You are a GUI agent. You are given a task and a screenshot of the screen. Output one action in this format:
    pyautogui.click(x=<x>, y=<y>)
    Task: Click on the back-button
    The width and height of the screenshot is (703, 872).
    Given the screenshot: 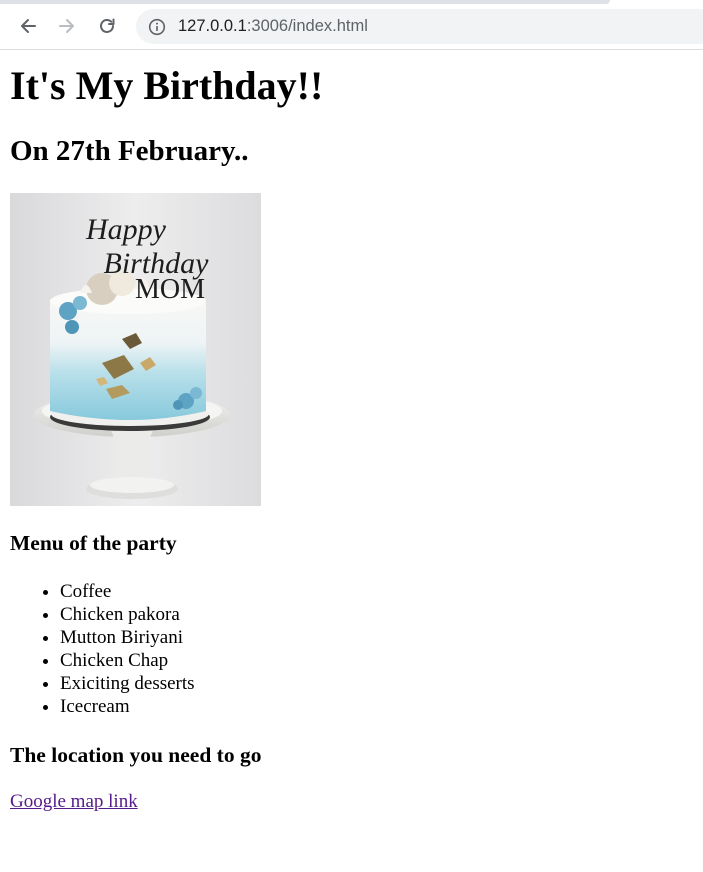 What is the action you would take?
    pyautogui.click(x=28, y=26)
    